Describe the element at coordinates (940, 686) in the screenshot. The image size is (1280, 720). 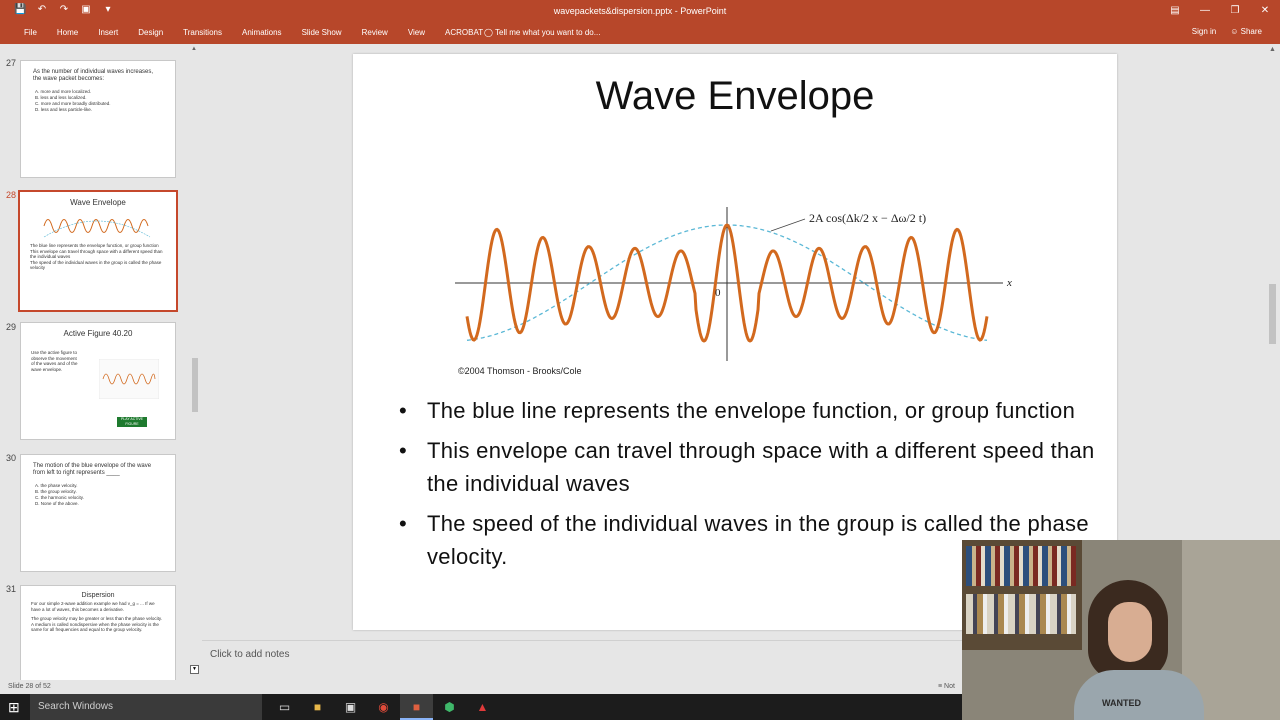
I see `notes-icon: ≡` at that location.